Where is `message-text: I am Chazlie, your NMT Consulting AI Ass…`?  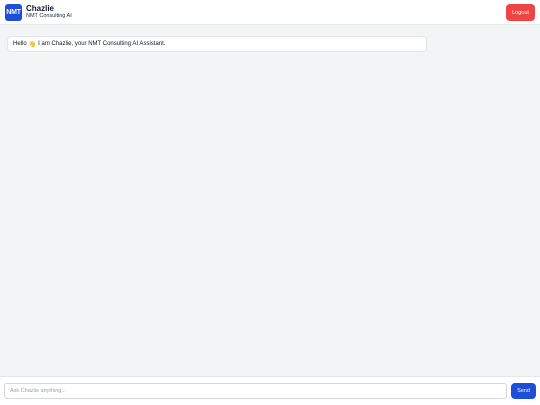 message-text: I am Chazlie, your NMT Consulting AI Ass… is located at coordinates (102, 44).